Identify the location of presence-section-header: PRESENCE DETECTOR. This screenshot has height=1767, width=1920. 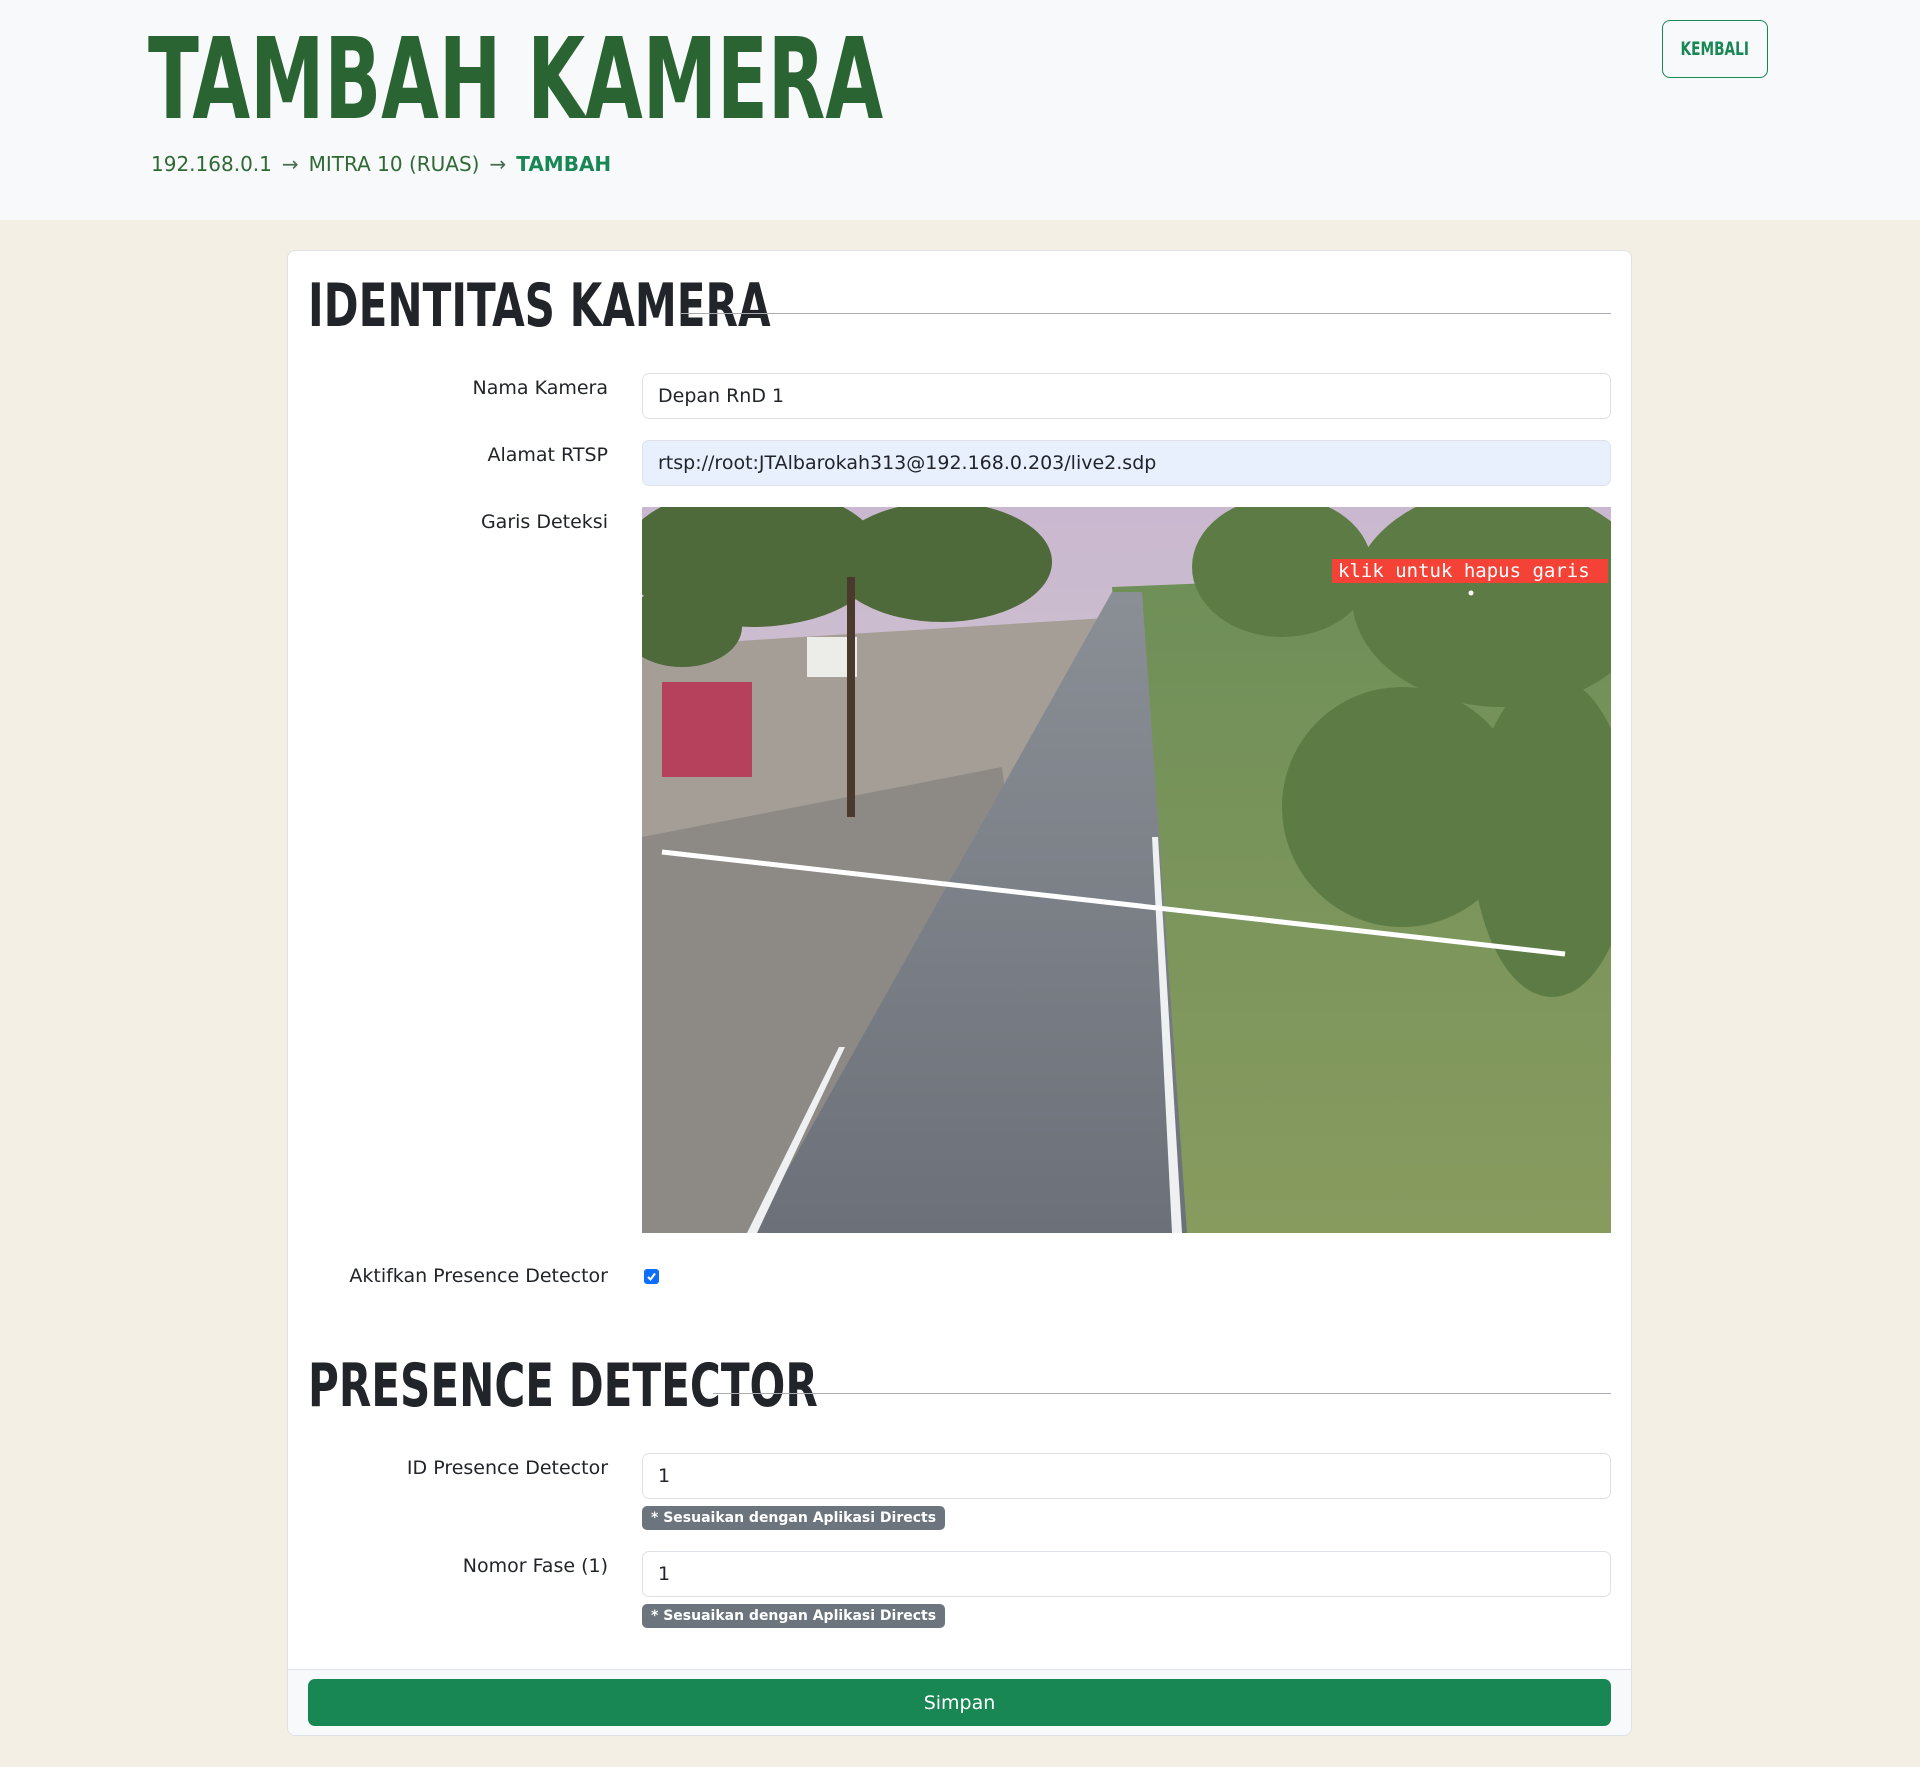
(635, 1386).